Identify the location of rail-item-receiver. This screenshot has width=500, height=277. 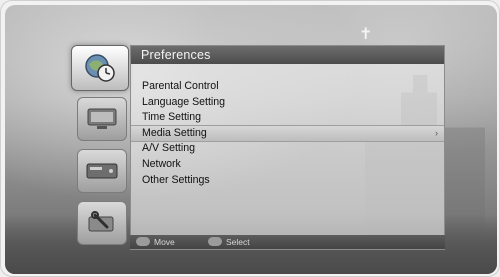
(102, 171).